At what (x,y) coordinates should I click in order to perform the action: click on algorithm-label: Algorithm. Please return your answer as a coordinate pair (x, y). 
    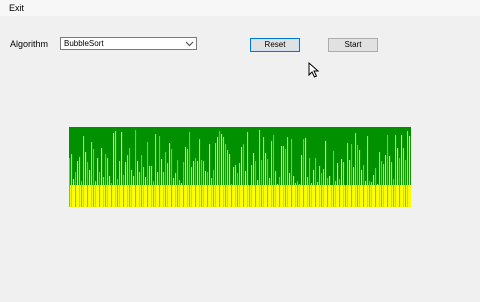
    Looking at the image, I should click on (29, 44).